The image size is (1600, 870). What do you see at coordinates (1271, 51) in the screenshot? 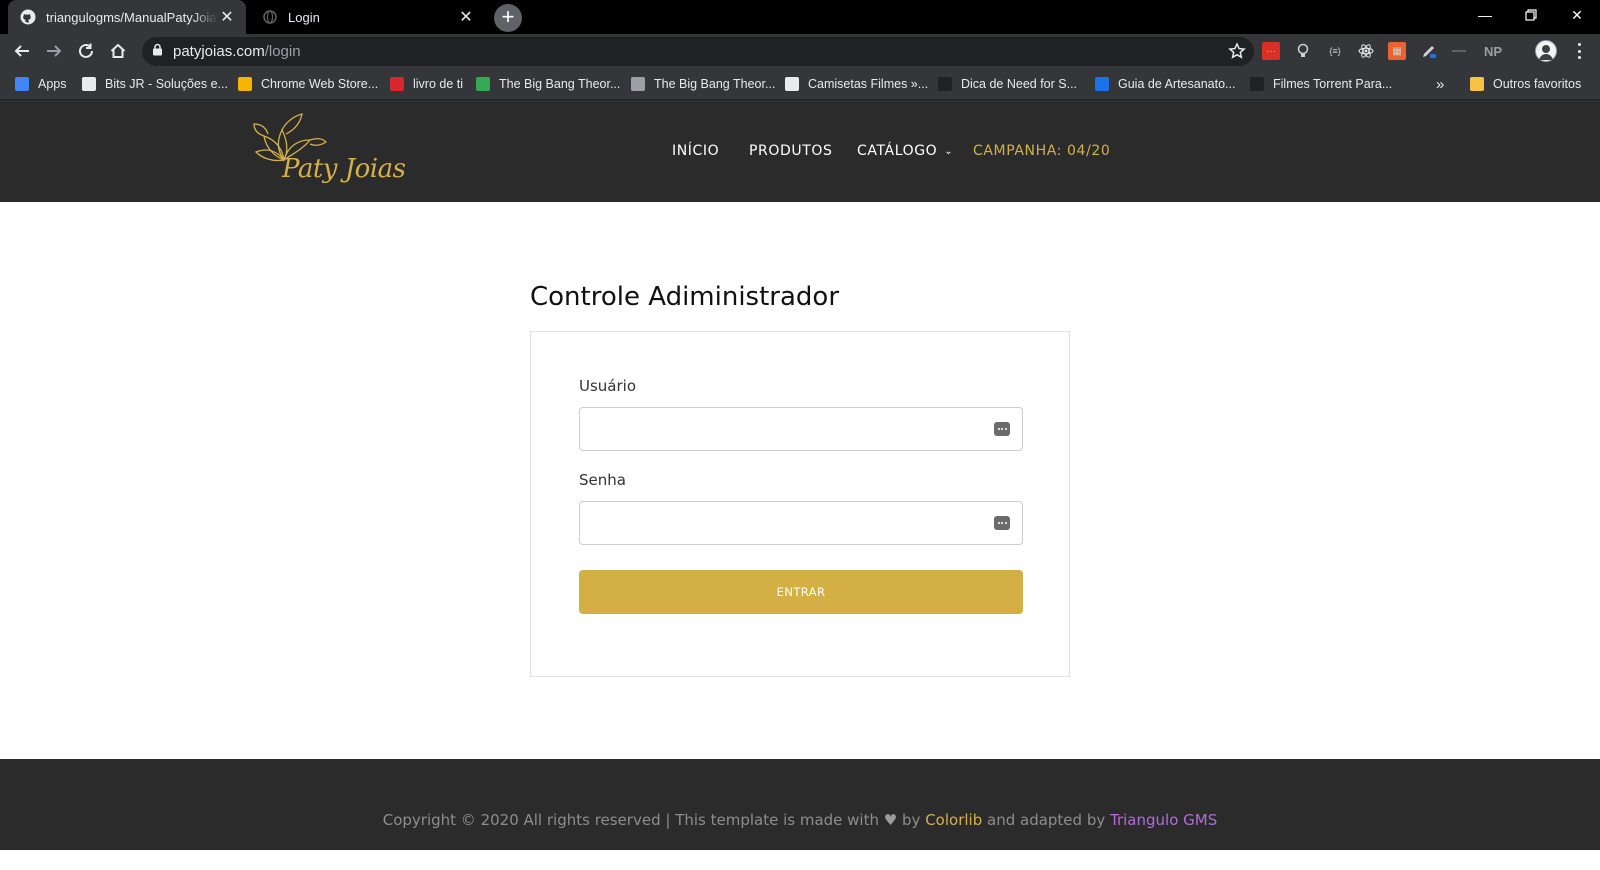
I see `extension-lastpass-icon: ···` at bounding box center [1271, 51].